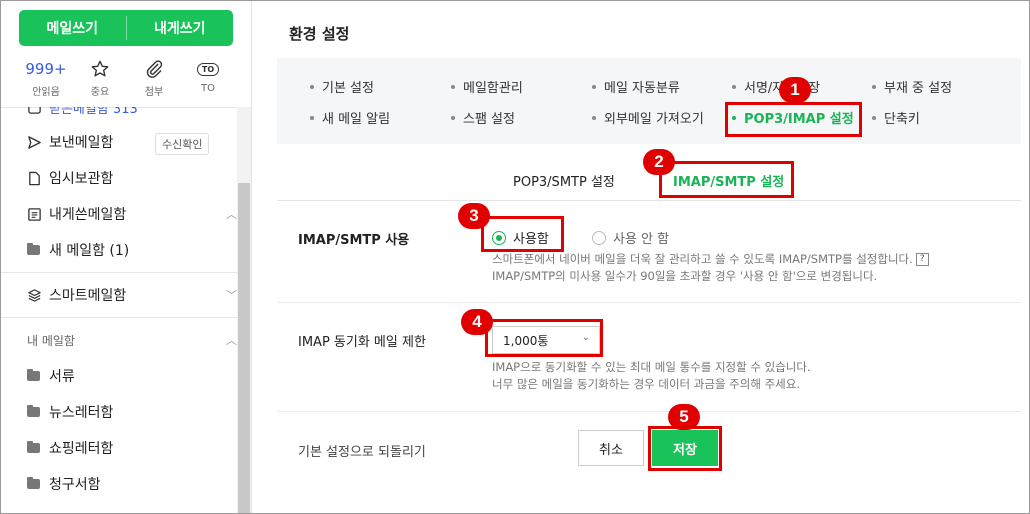 This screenshot has width=1030, height=514. Describe the element at coordinates (81, 449) in the screenshot. I see `sidebar-item-label: 쇼핑레터함` at that location.